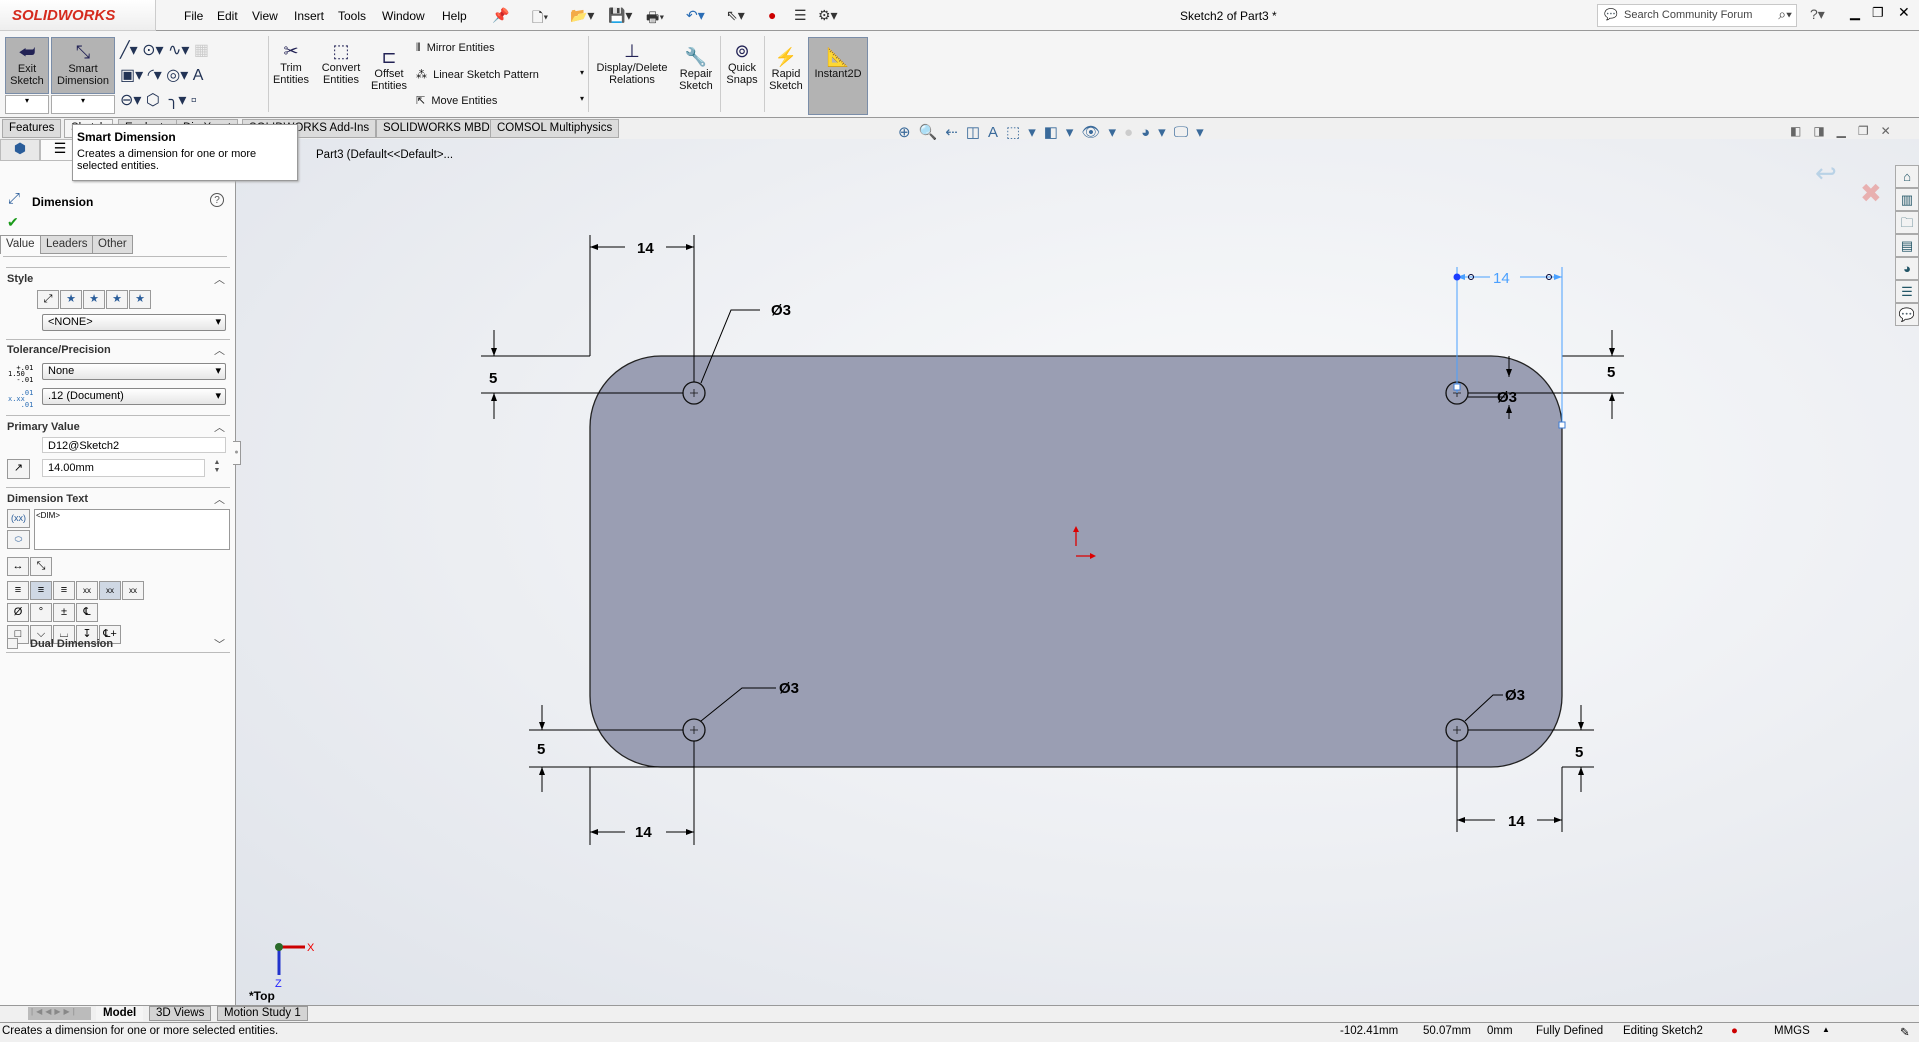  I want to click on move-entities-button: ⇱ Move Entities ▾, so click(500, 100).